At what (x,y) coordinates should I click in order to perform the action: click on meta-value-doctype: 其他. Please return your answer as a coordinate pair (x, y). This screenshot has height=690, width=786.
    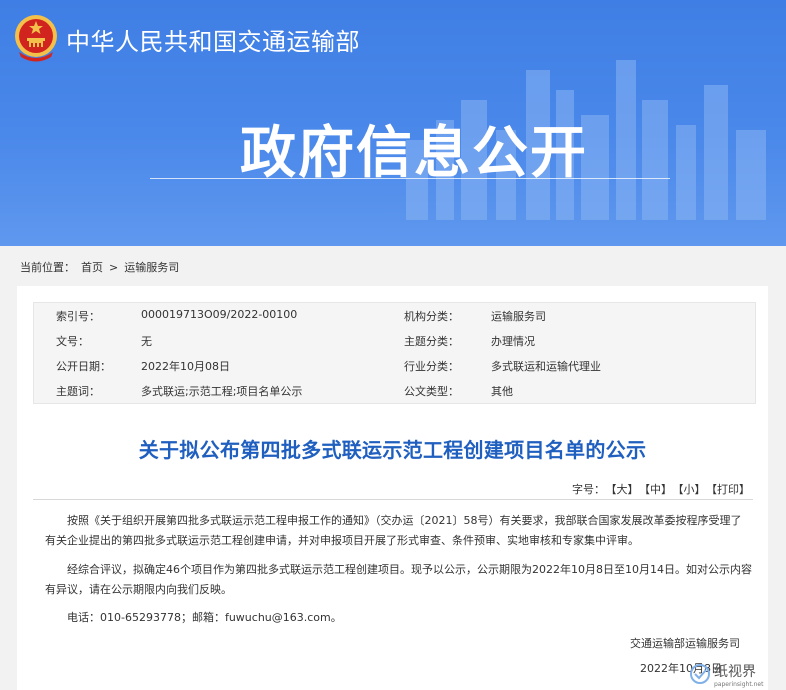
    Looking at the image, I should click on (502, 391).